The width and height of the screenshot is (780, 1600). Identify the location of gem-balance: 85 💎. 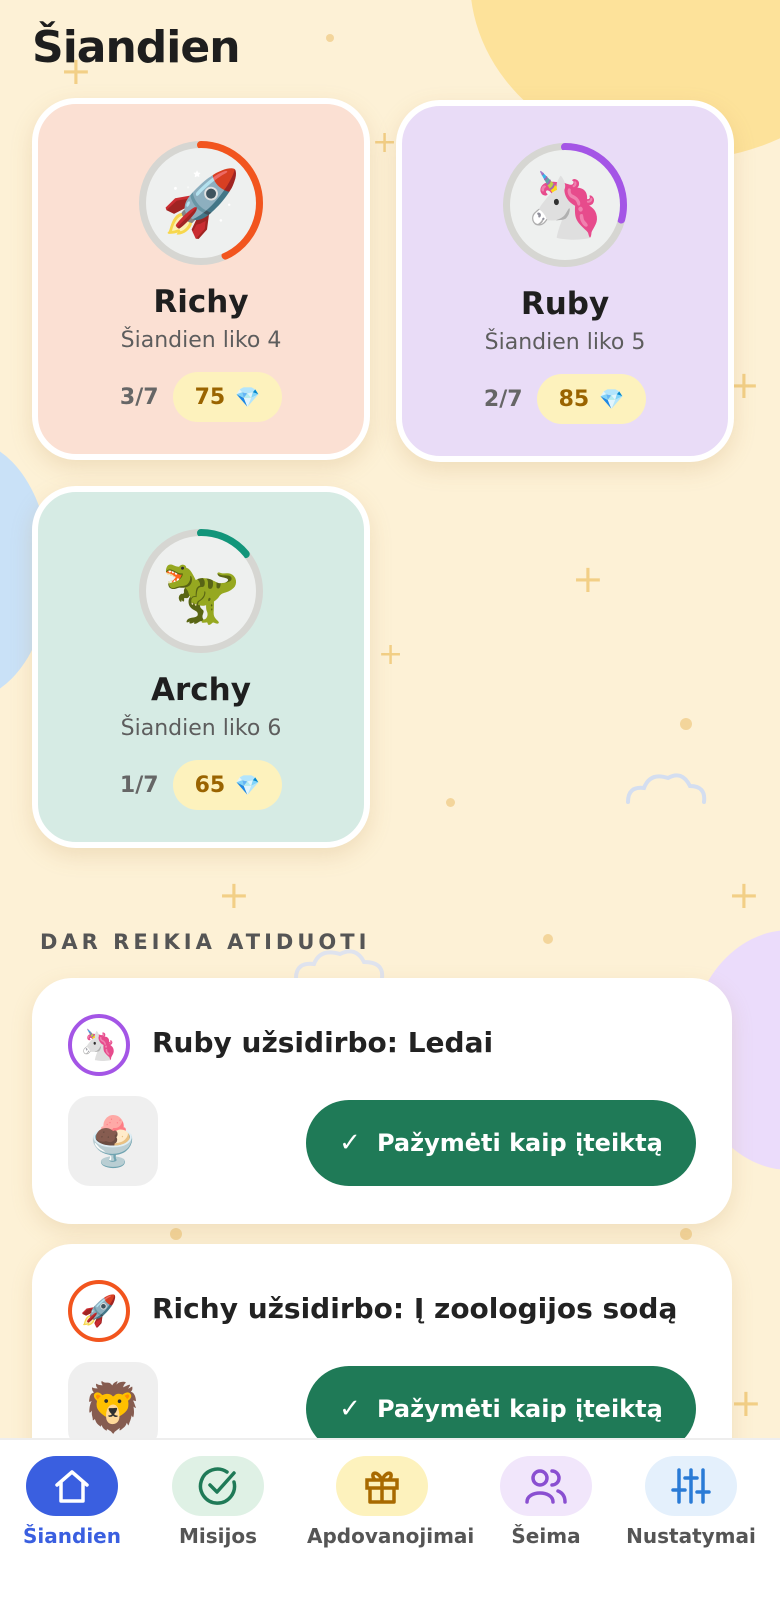
(591, 399).